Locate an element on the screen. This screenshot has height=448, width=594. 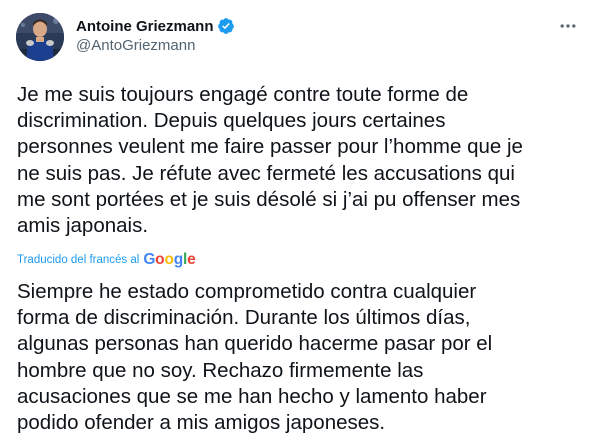
translation-attribution: Traducido del francés al Google is located at coordinates (106, 260).